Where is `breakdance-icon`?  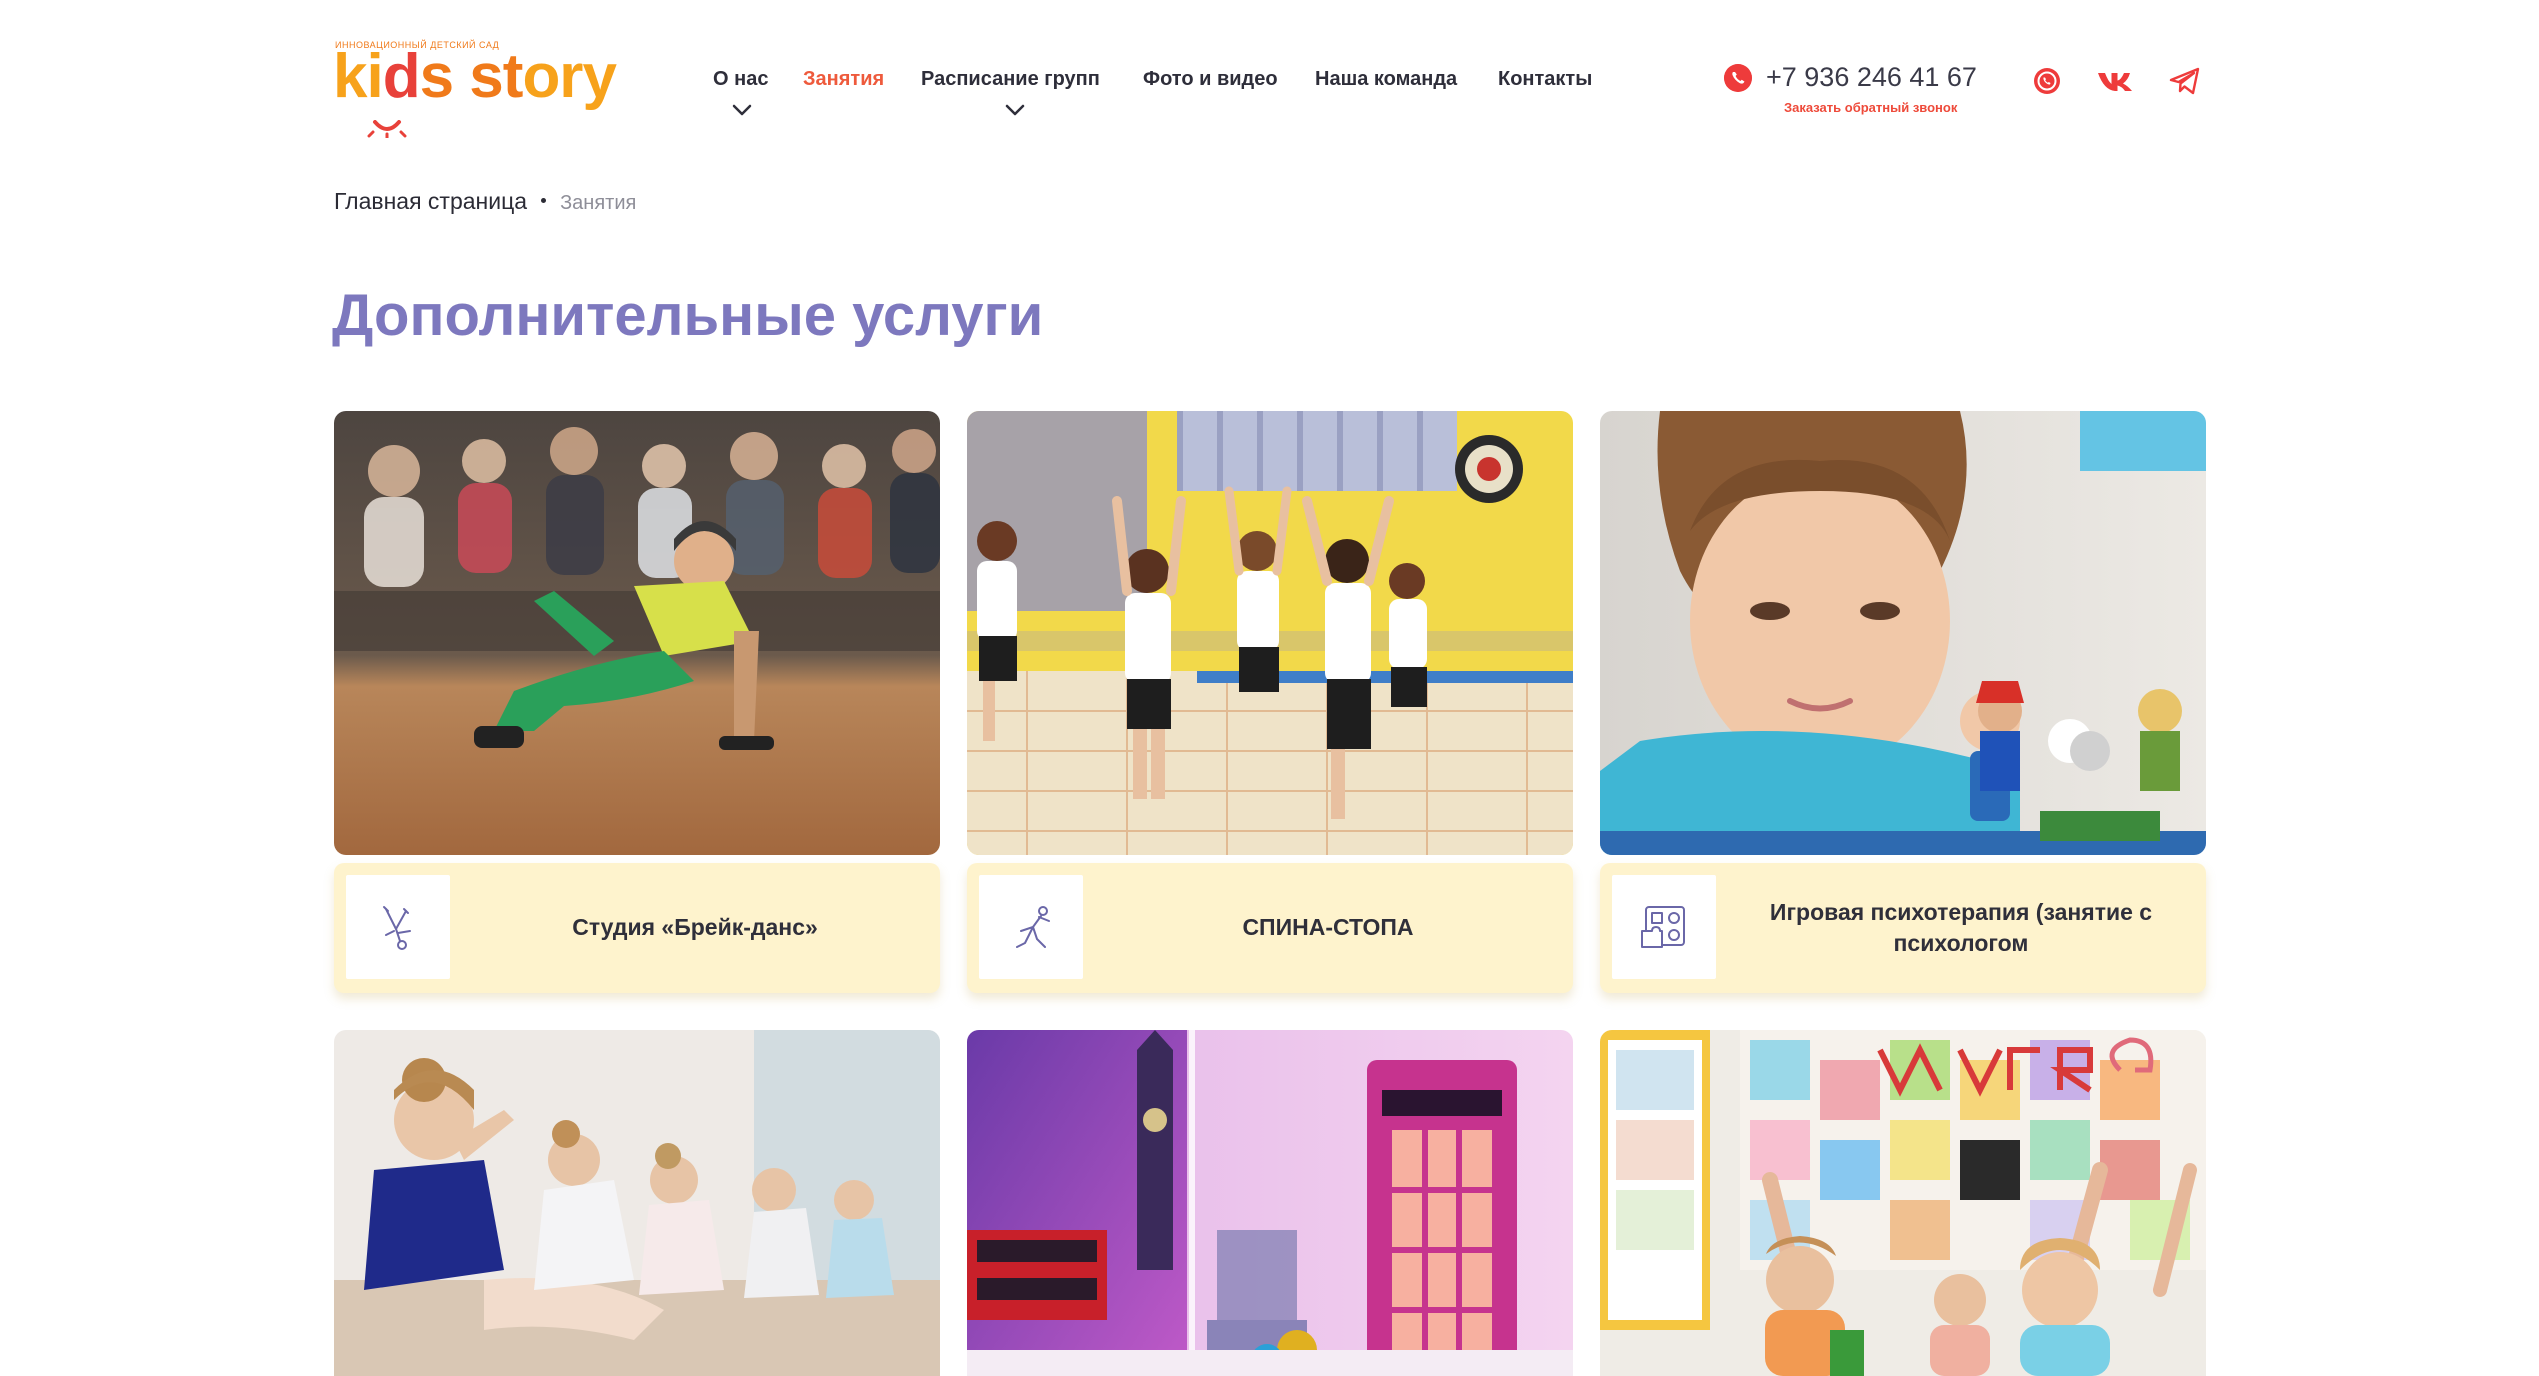 breakdance-icon is located at coordinates (397, 928).